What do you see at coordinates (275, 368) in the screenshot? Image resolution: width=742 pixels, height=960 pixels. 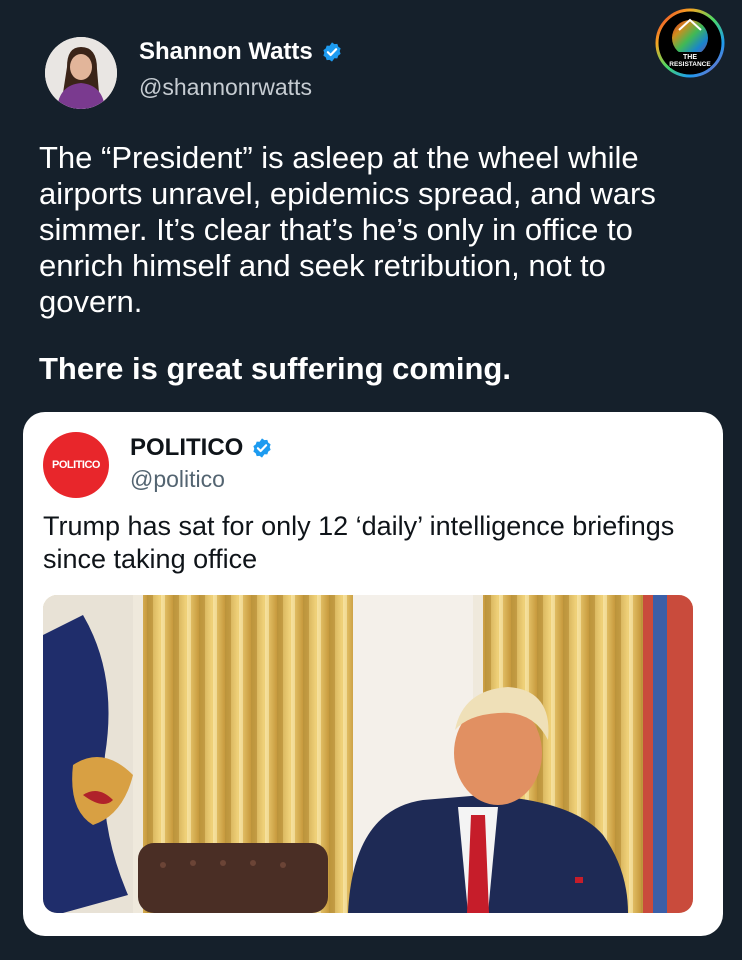 I see `tweet-emphasis: There is great suffering coming.` at bounding box center [275, 368].